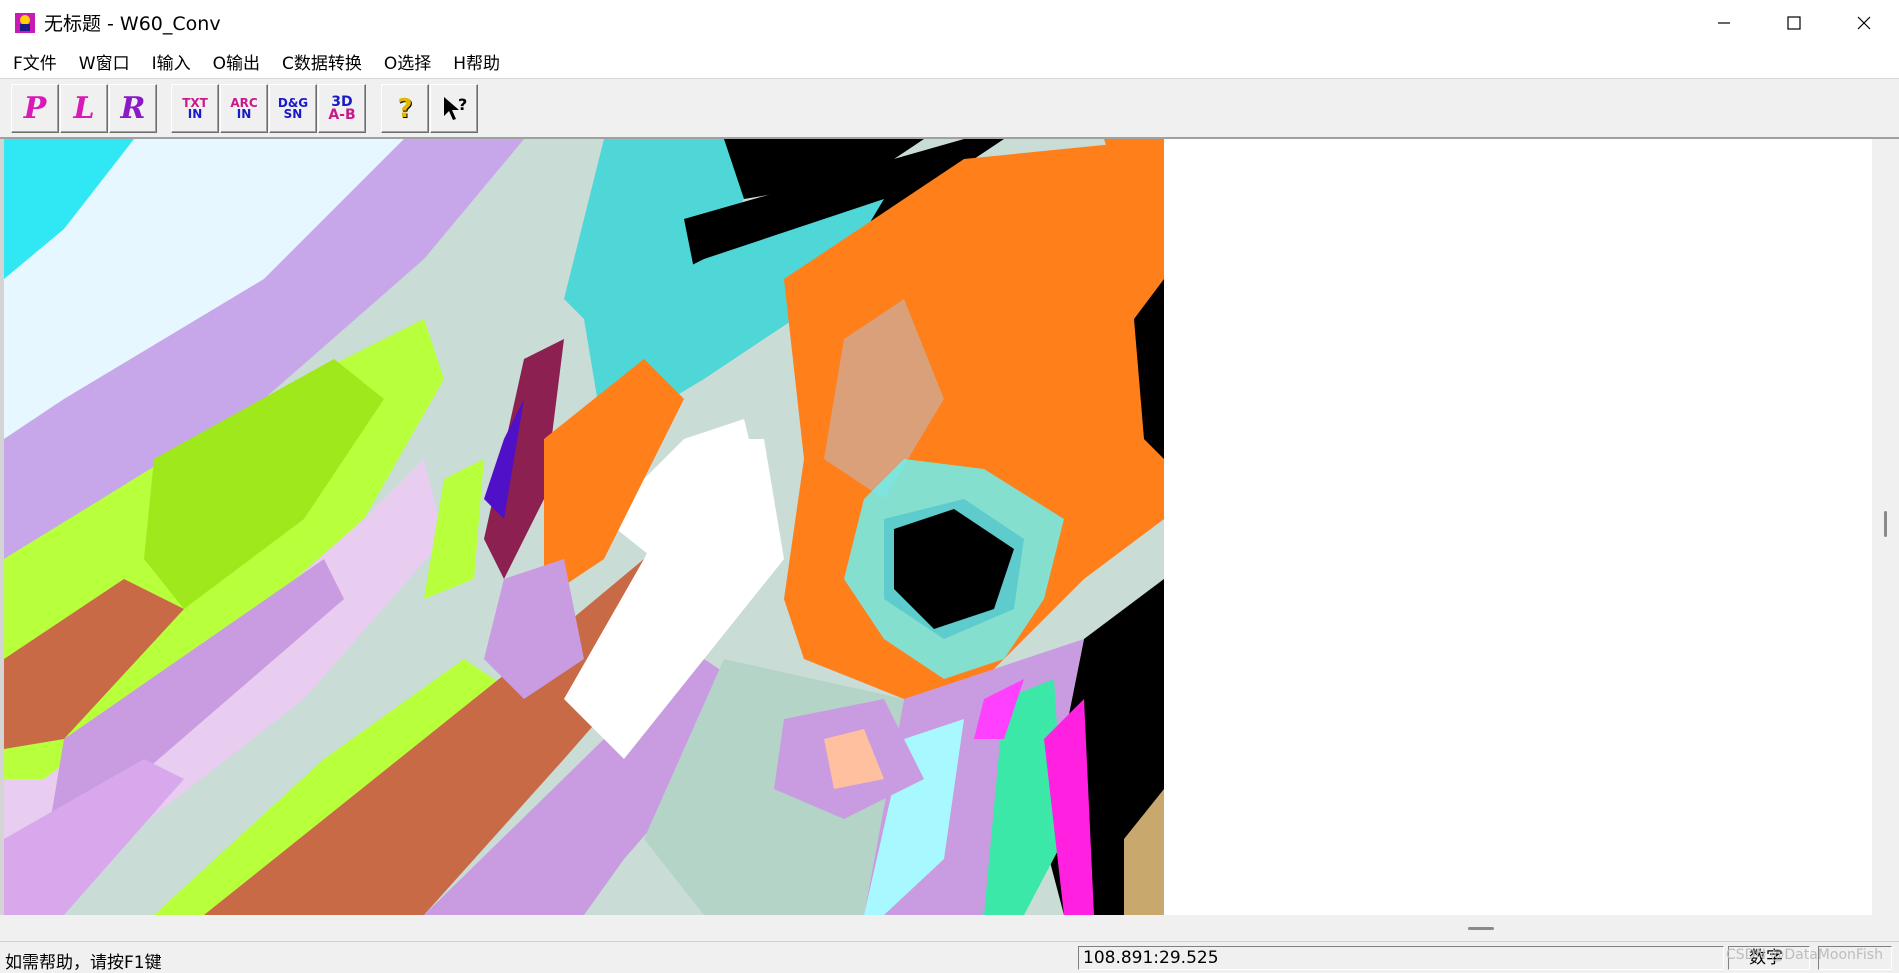 This screenshot has width=1899, height=973. I want to click on app-icon, so click(25, 22).